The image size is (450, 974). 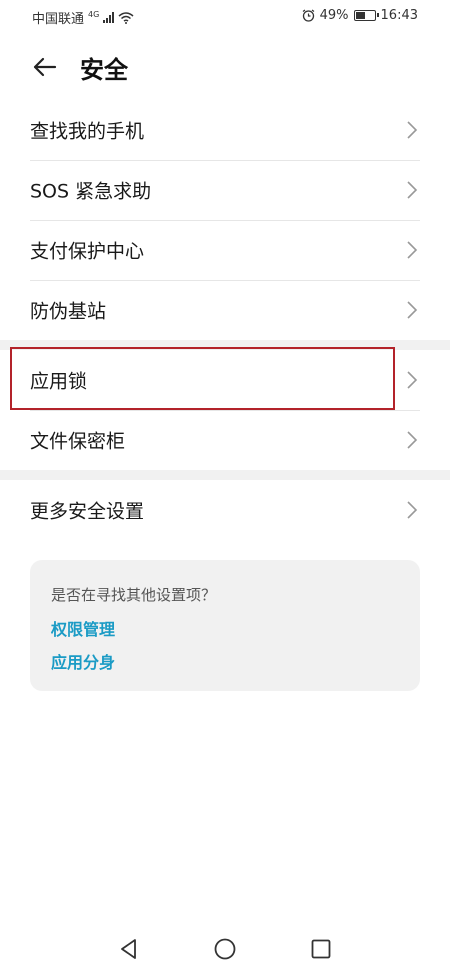 What do you see at coordinates (321, 949) in the screenshot?
I see `recents-square-icon` at bounding box center [321, 949].